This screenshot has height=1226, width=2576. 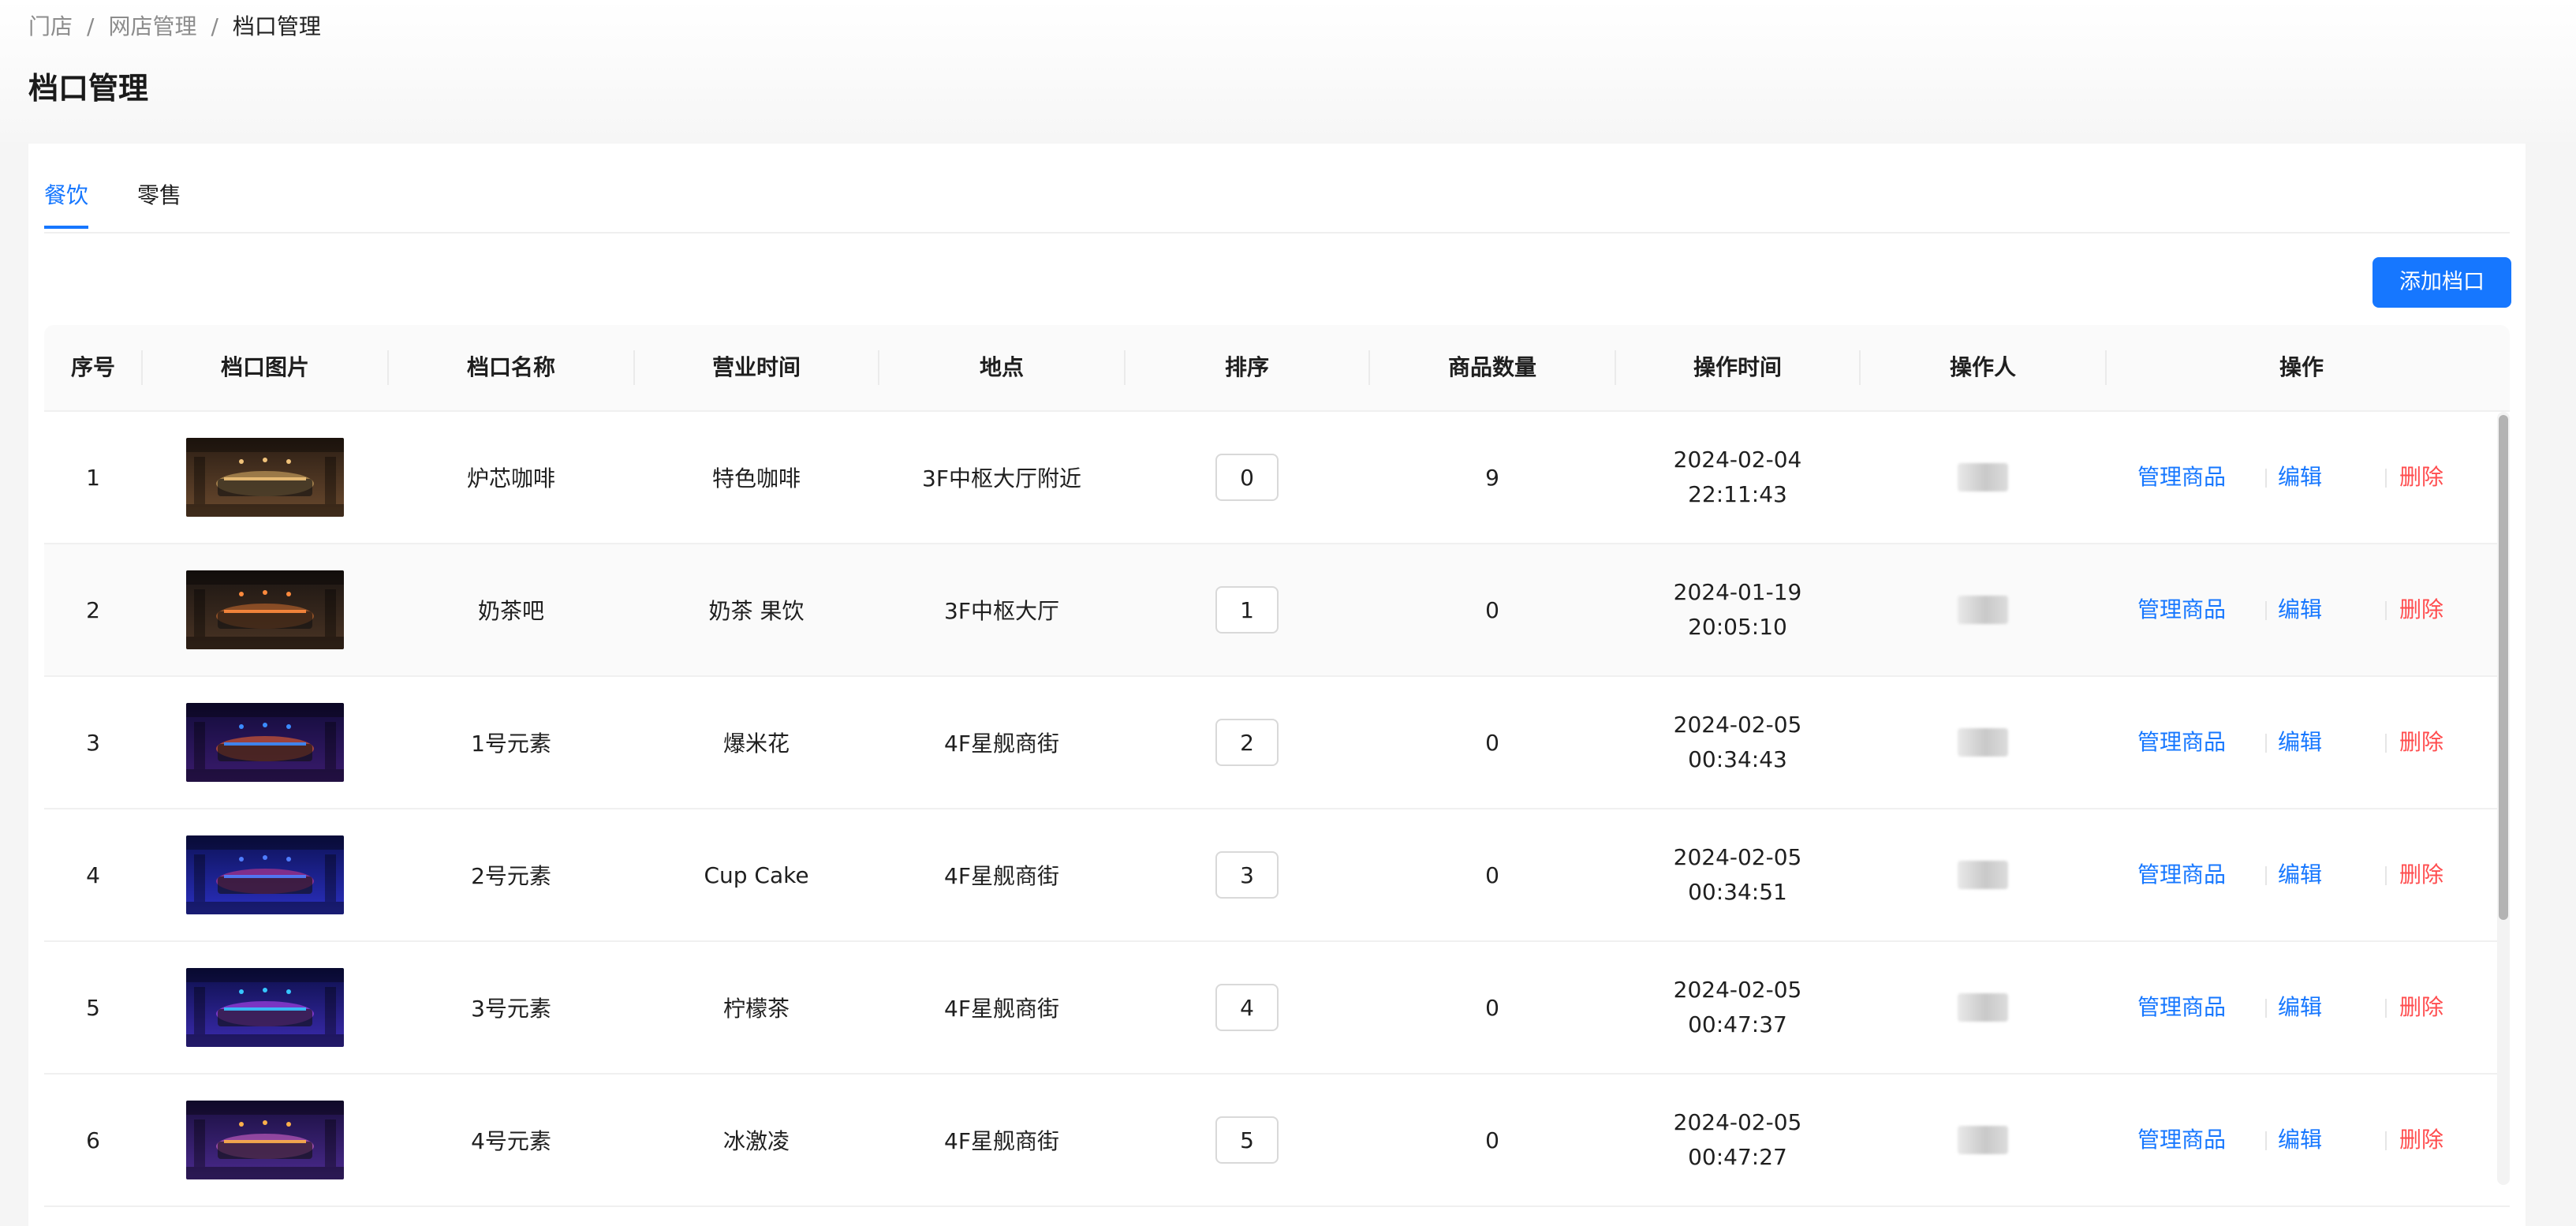 I want to click on cell-business-hours: Cup Cake, so click(x=756, y=875).